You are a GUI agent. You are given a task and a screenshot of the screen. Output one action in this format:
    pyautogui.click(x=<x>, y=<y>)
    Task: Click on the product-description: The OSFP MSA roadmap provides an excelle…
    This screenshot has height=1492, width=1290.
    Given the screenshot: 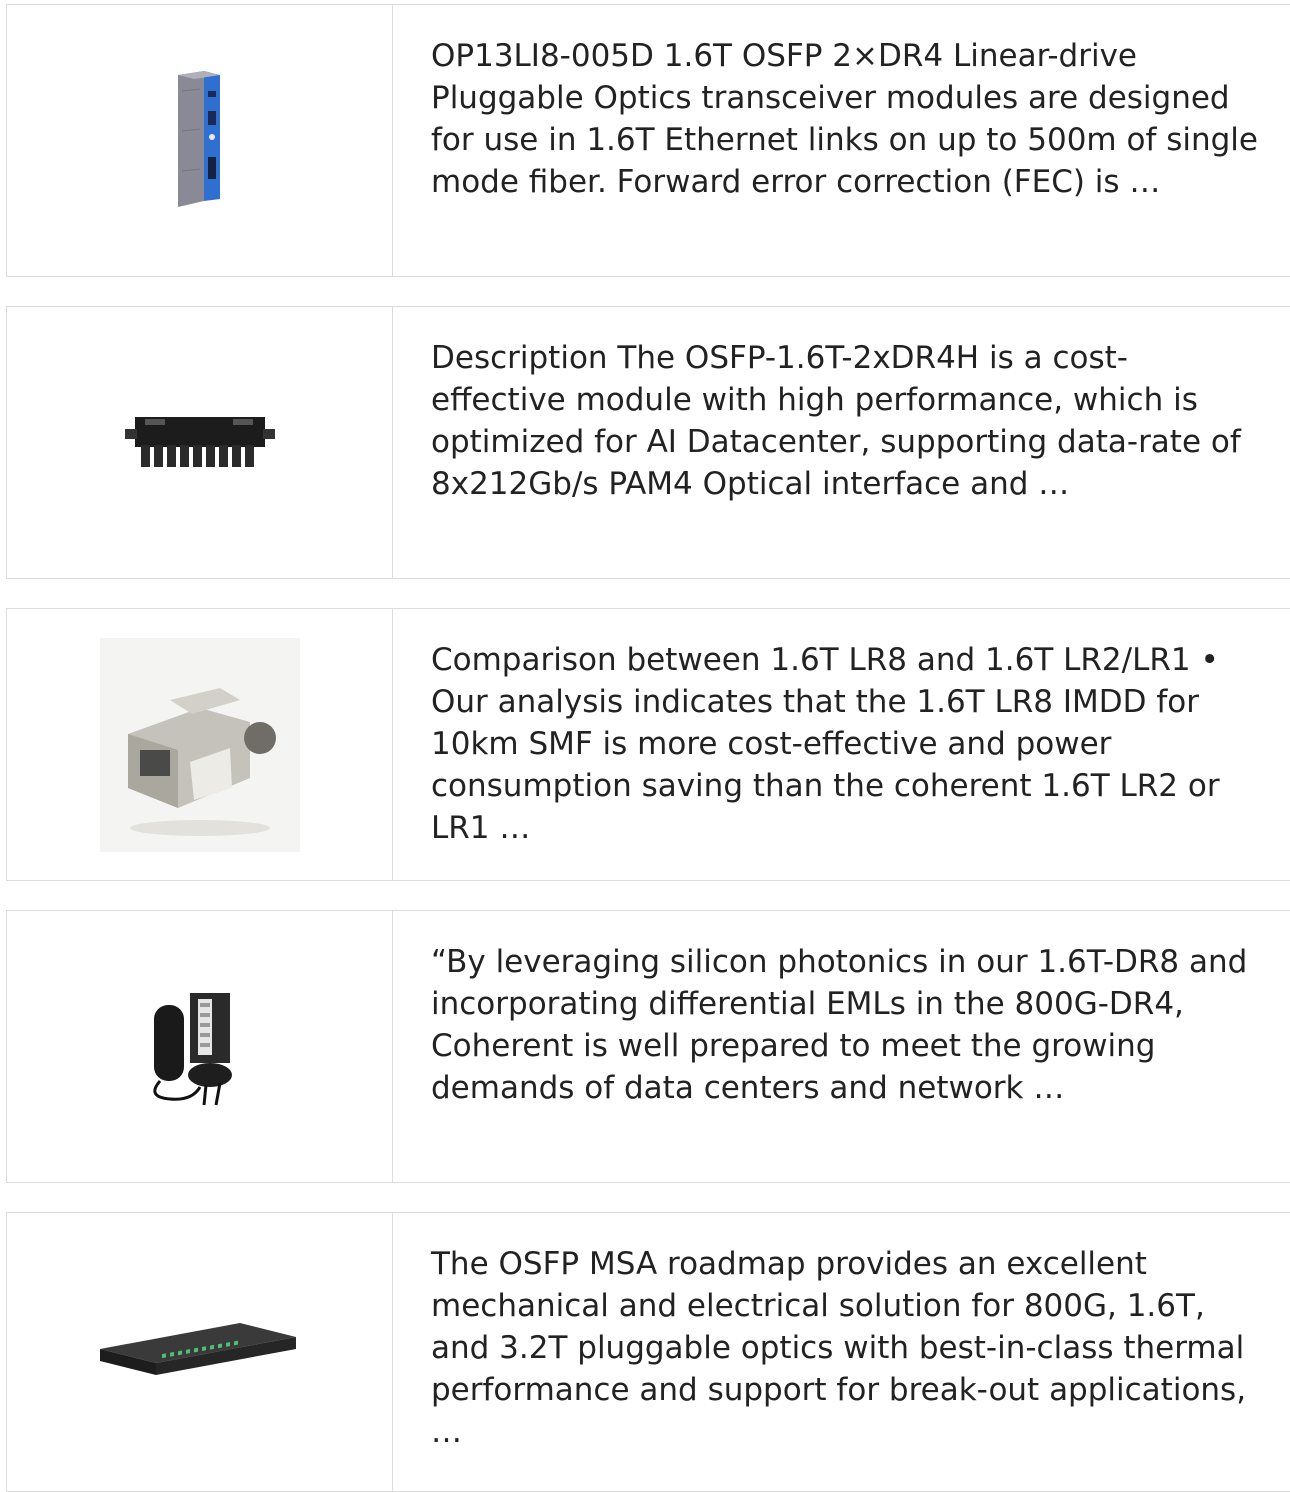 What is the action you would take?
    pyautogui.click(x=841, y=1352)
    